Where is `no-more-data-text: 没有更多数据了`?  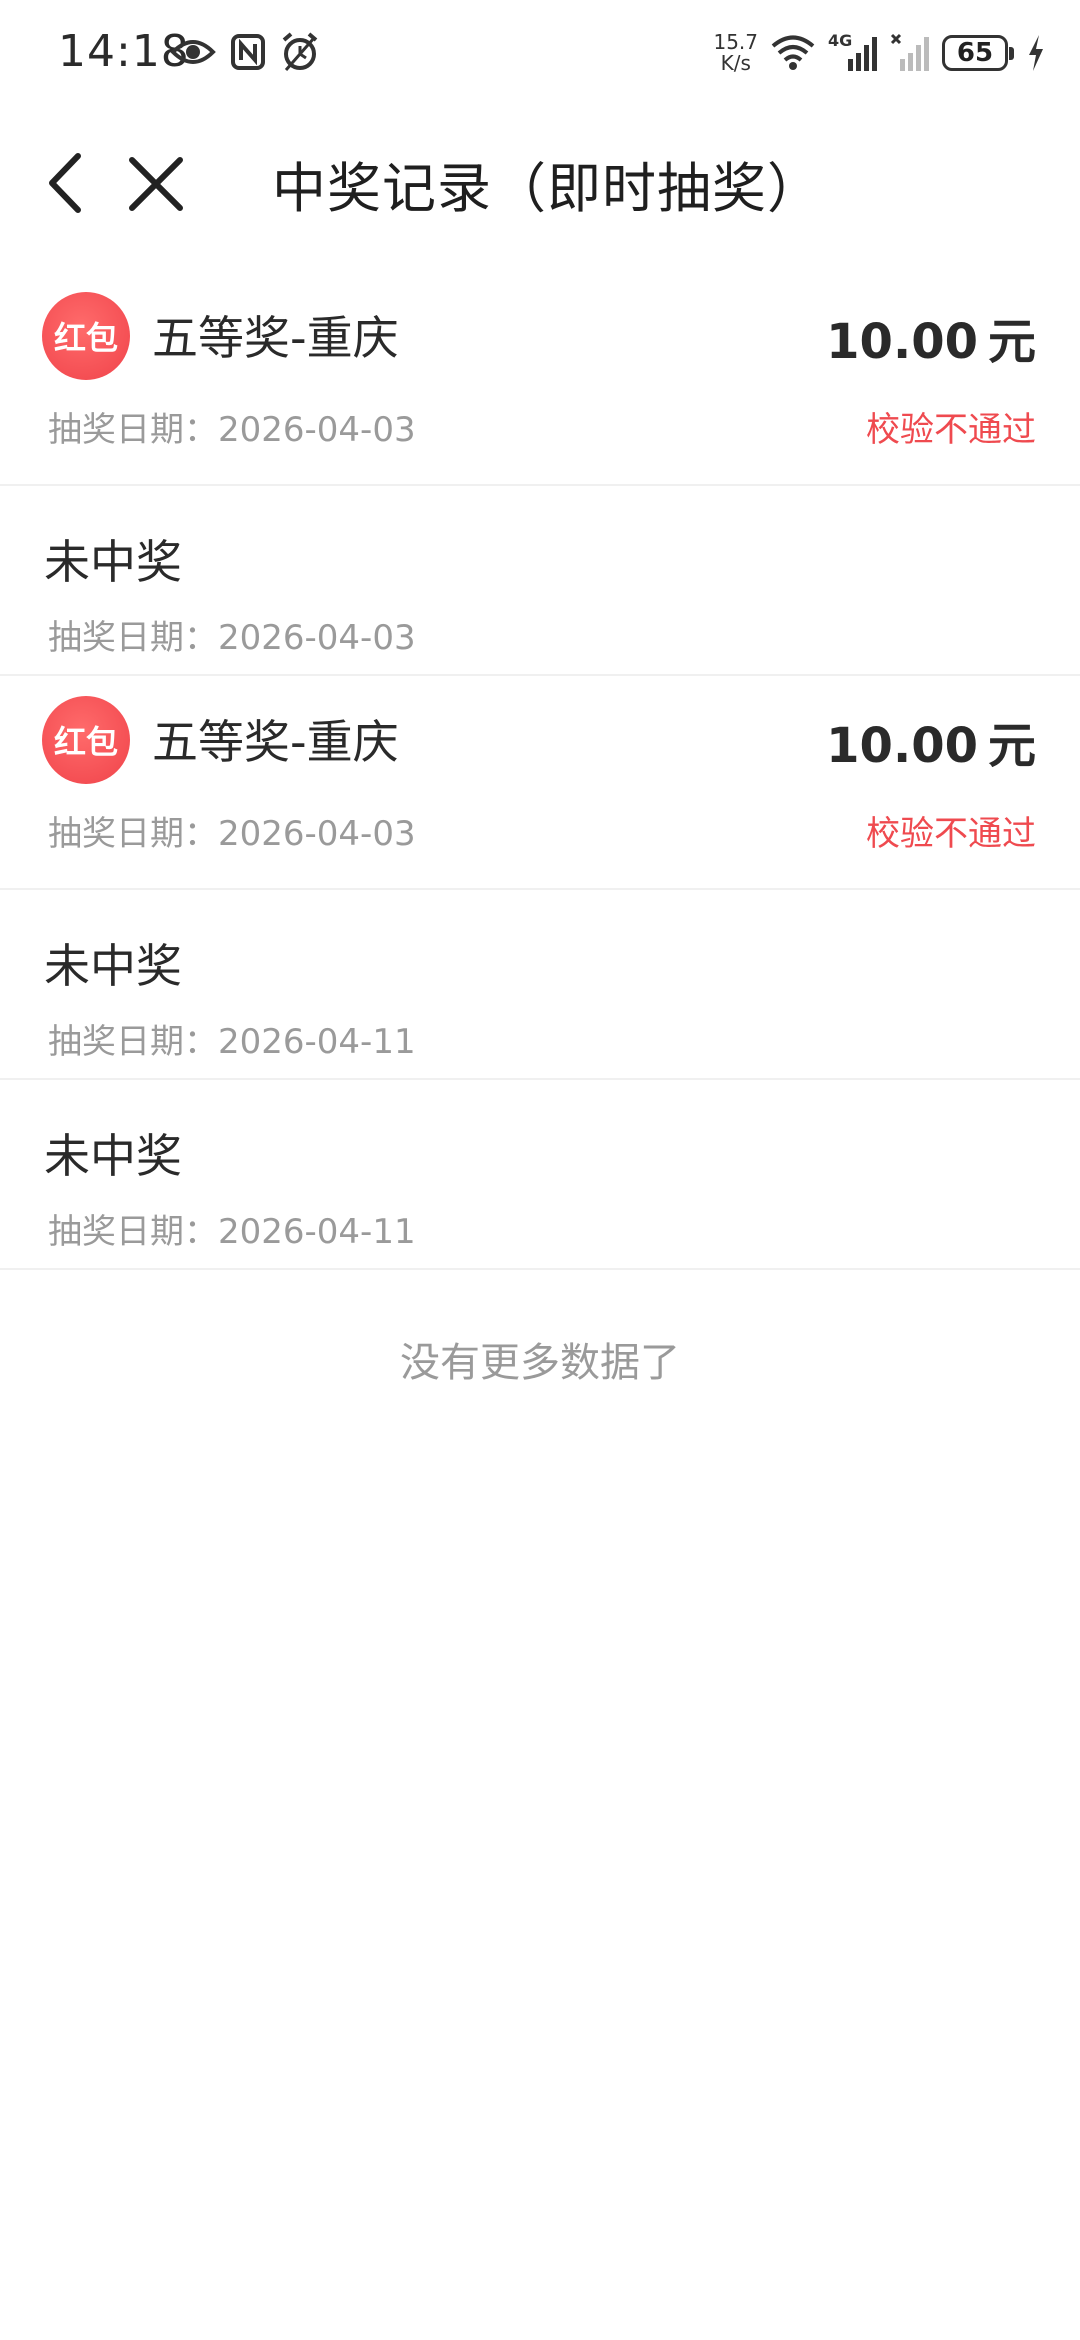 no-more-data-text: 没有更多数据了 is located at coordinates (540, 1363).